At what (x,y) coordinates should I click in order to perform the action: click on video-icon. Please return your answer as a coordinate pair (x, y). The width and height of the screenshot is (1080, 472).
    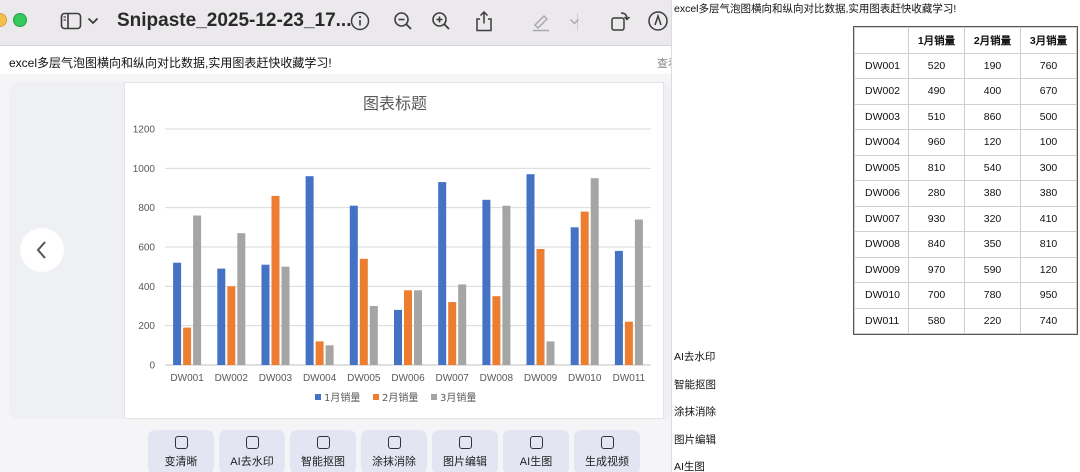
    Looking at the image, I should click on (607, 442).